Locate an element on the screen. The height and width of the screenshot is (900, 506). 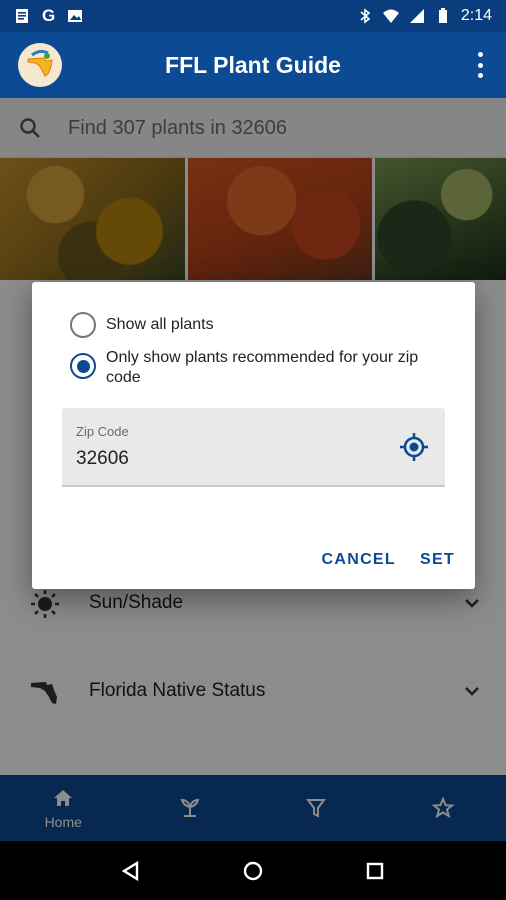
document-icon is located at coordinates (22, 16).